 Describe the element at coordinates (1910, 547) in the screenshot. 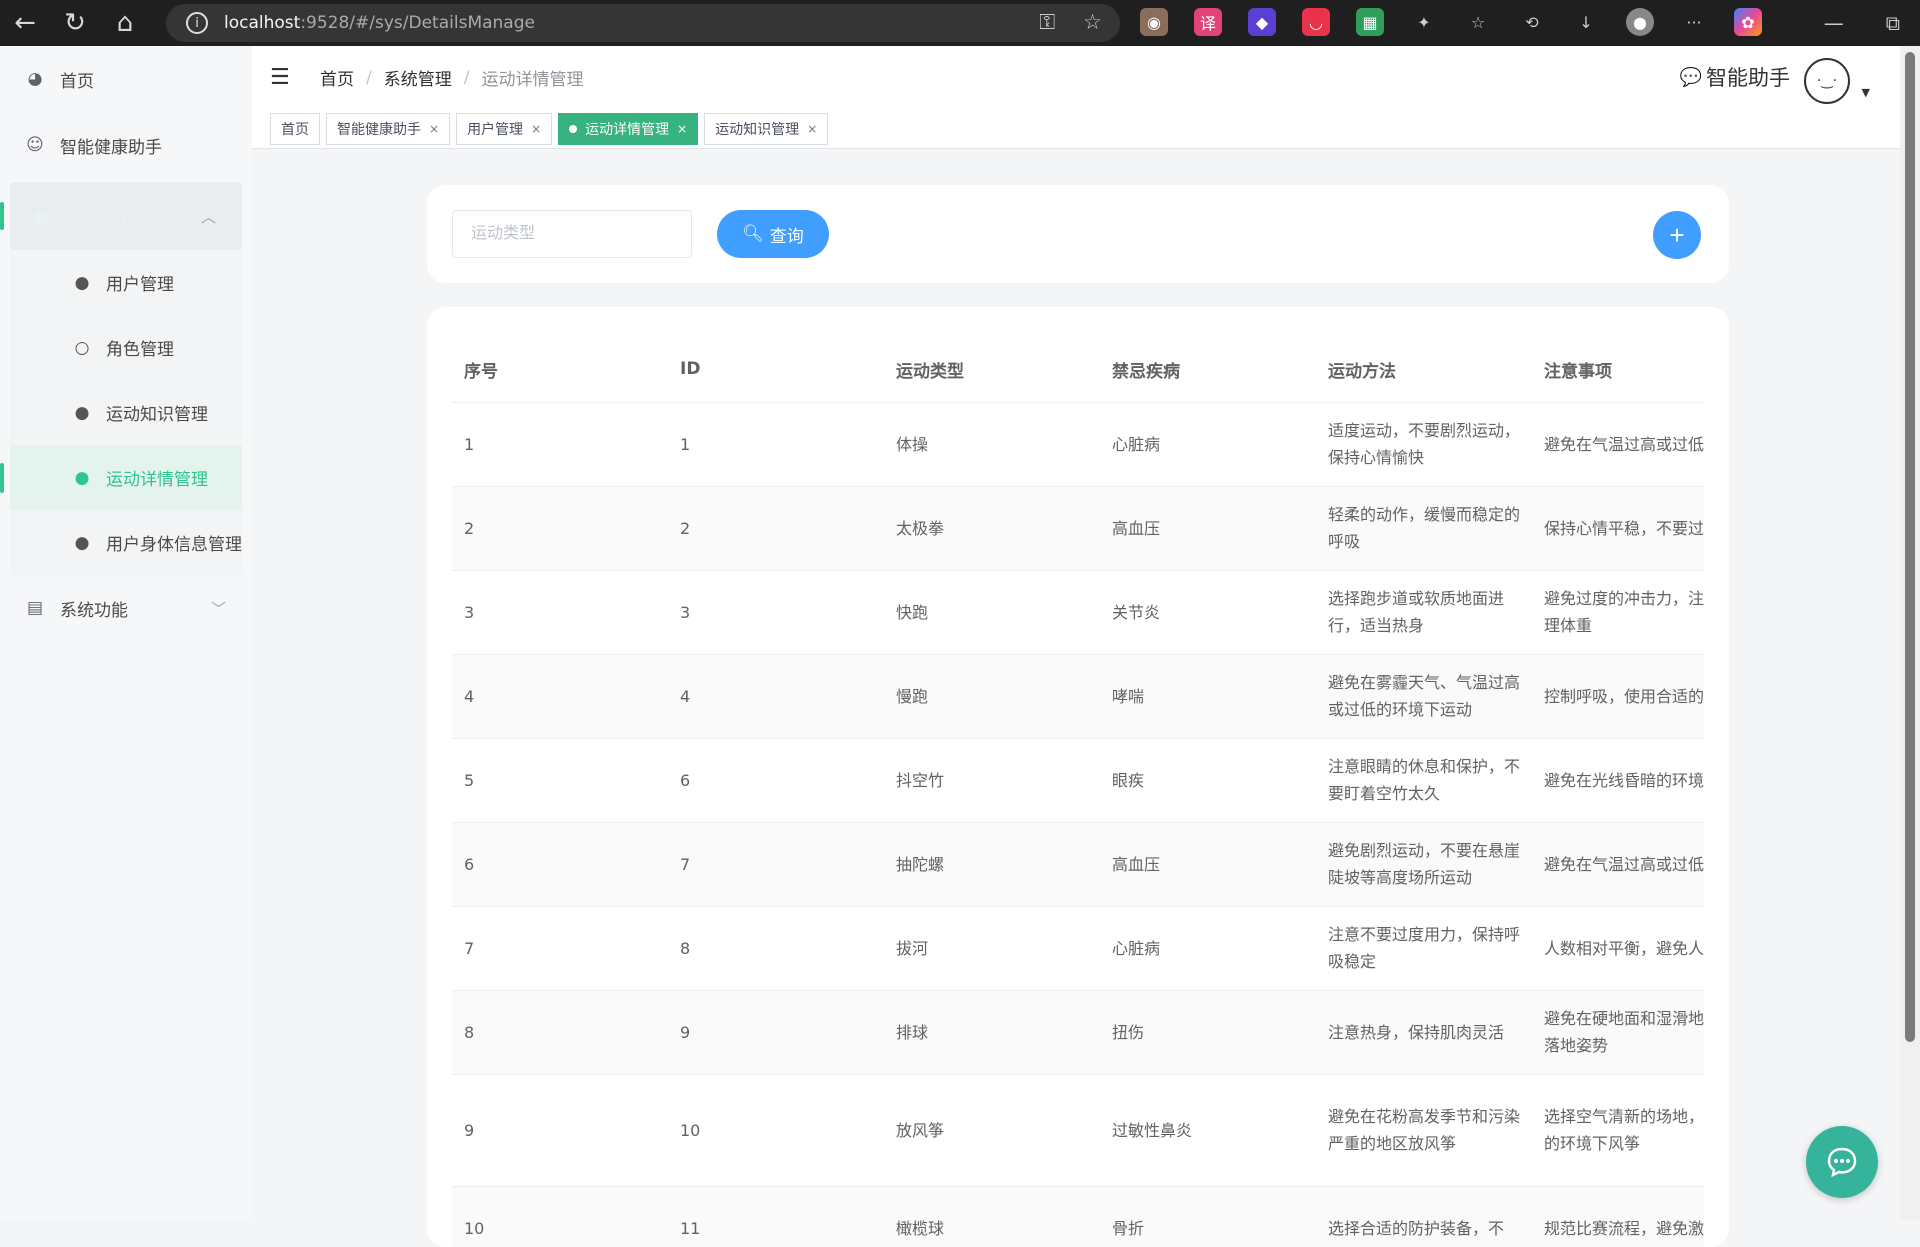

I see `page-scrollbar-thumb` at that location.